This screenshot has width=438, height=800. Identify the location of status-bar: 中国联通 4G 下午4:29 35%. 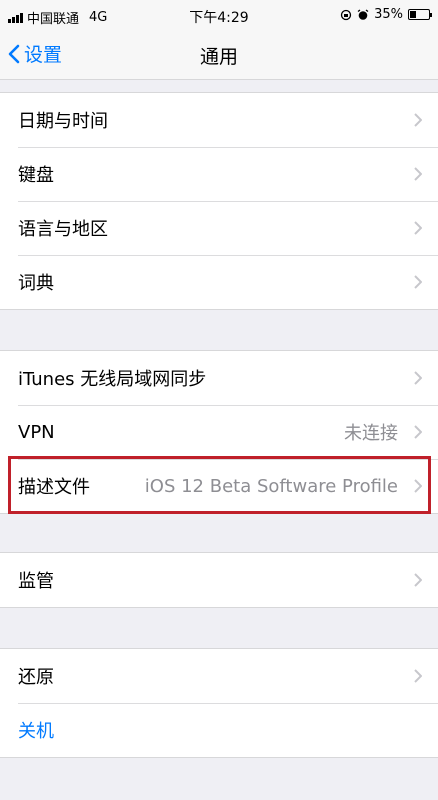
(219, 16).